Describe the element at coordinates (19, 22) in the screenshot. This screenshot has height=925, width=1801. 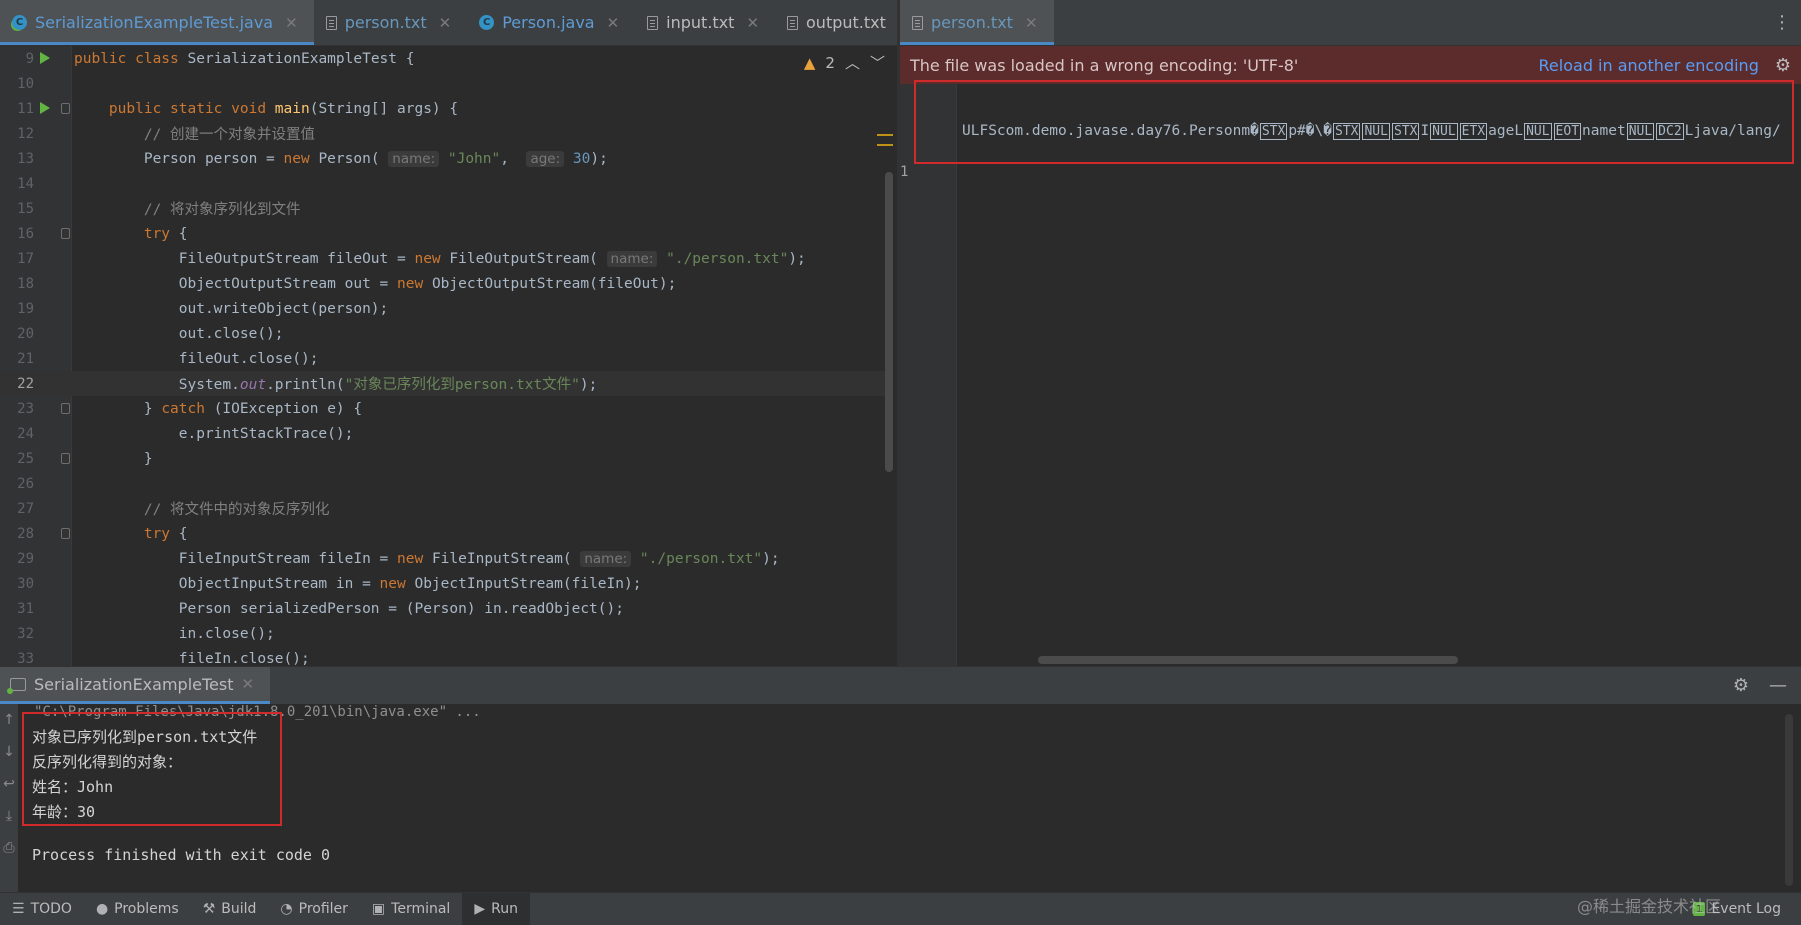
I see `java-class-run-icon: C` at that location.